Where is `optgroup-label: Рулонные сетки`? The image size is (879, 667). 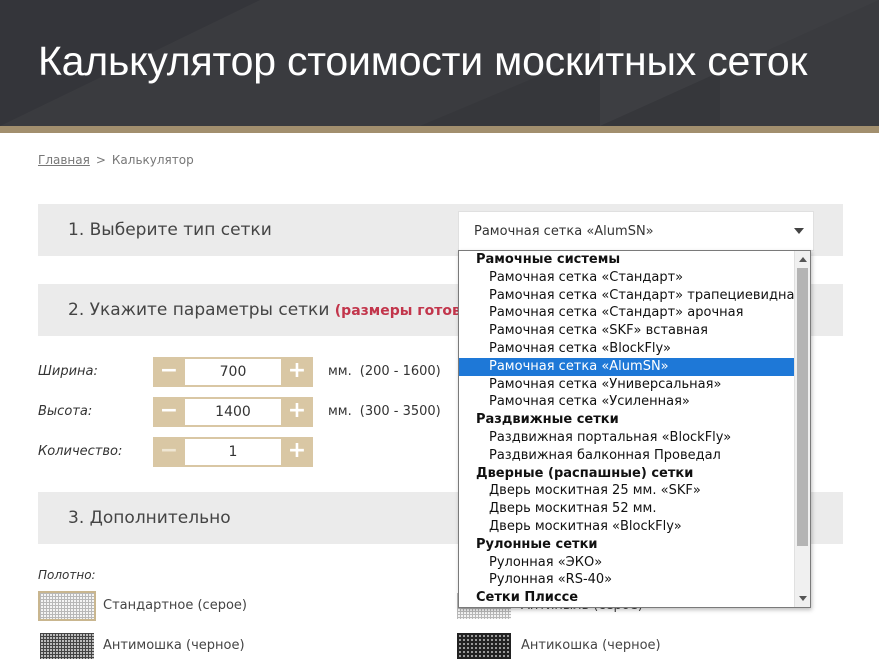 optgroup-label: Рулонные сетки is located at coordinates (537, 544).